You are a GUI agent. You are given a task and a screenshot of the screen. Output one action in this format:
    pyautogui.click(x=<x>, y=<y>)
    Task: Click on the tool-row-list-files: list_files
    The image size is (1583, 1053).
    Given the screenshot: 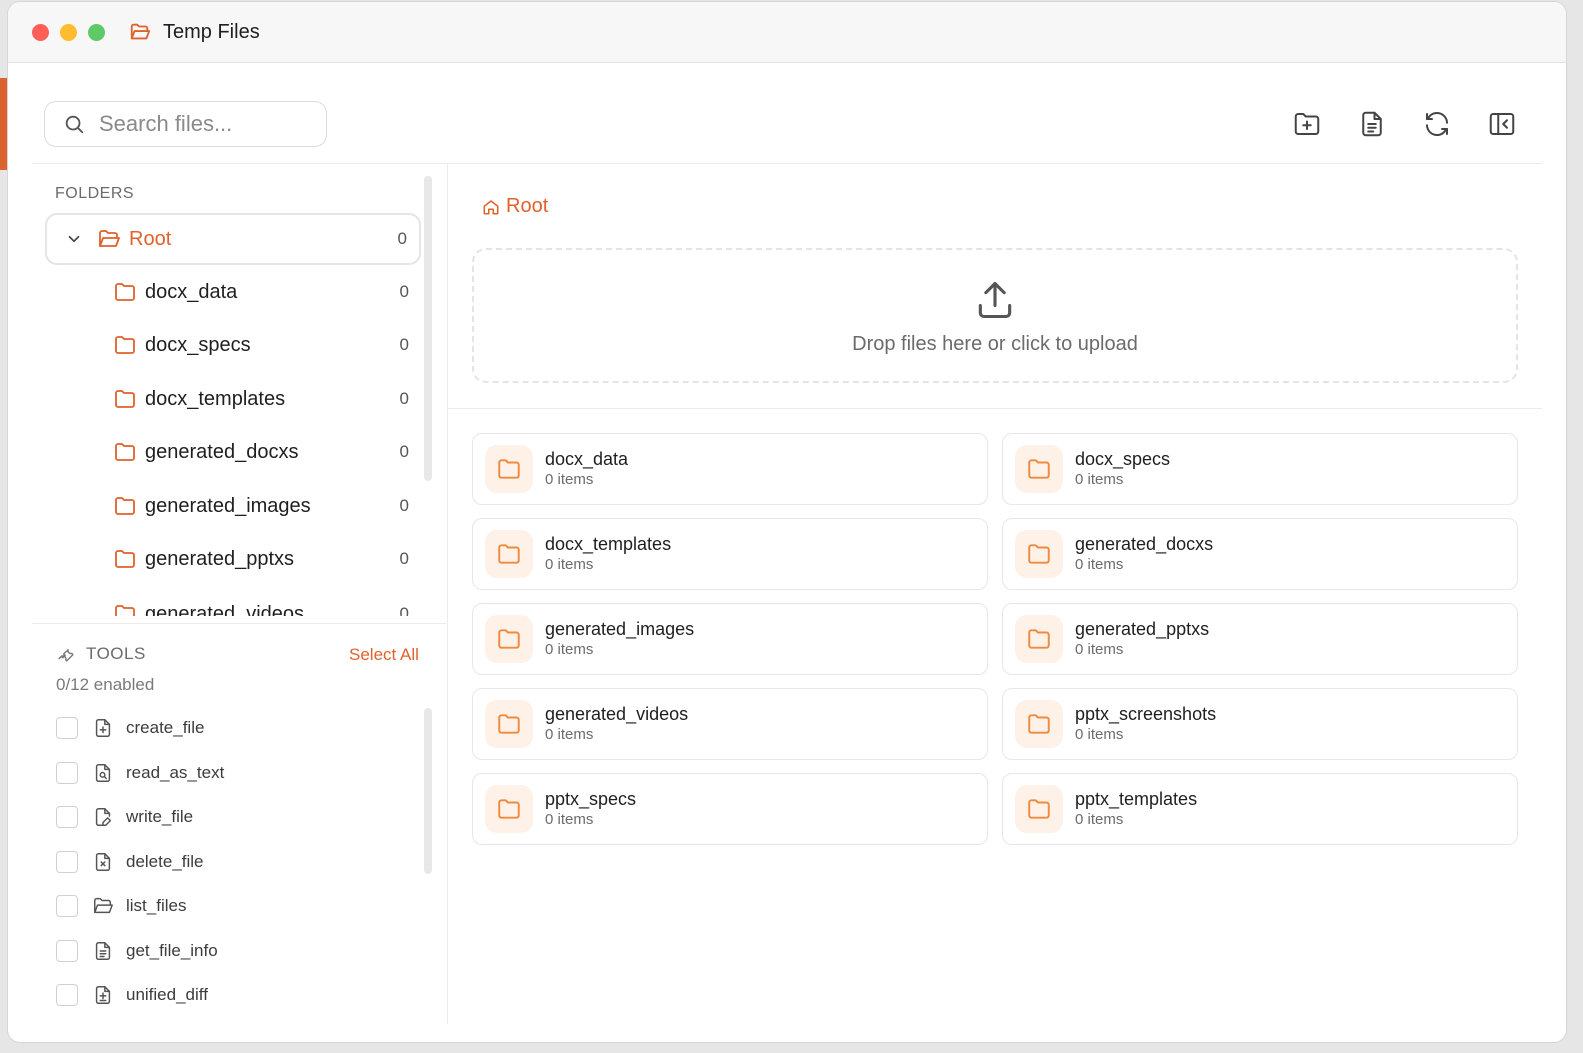 What is the action you would take?
    pyautogui.click(x=121, y=906)
    